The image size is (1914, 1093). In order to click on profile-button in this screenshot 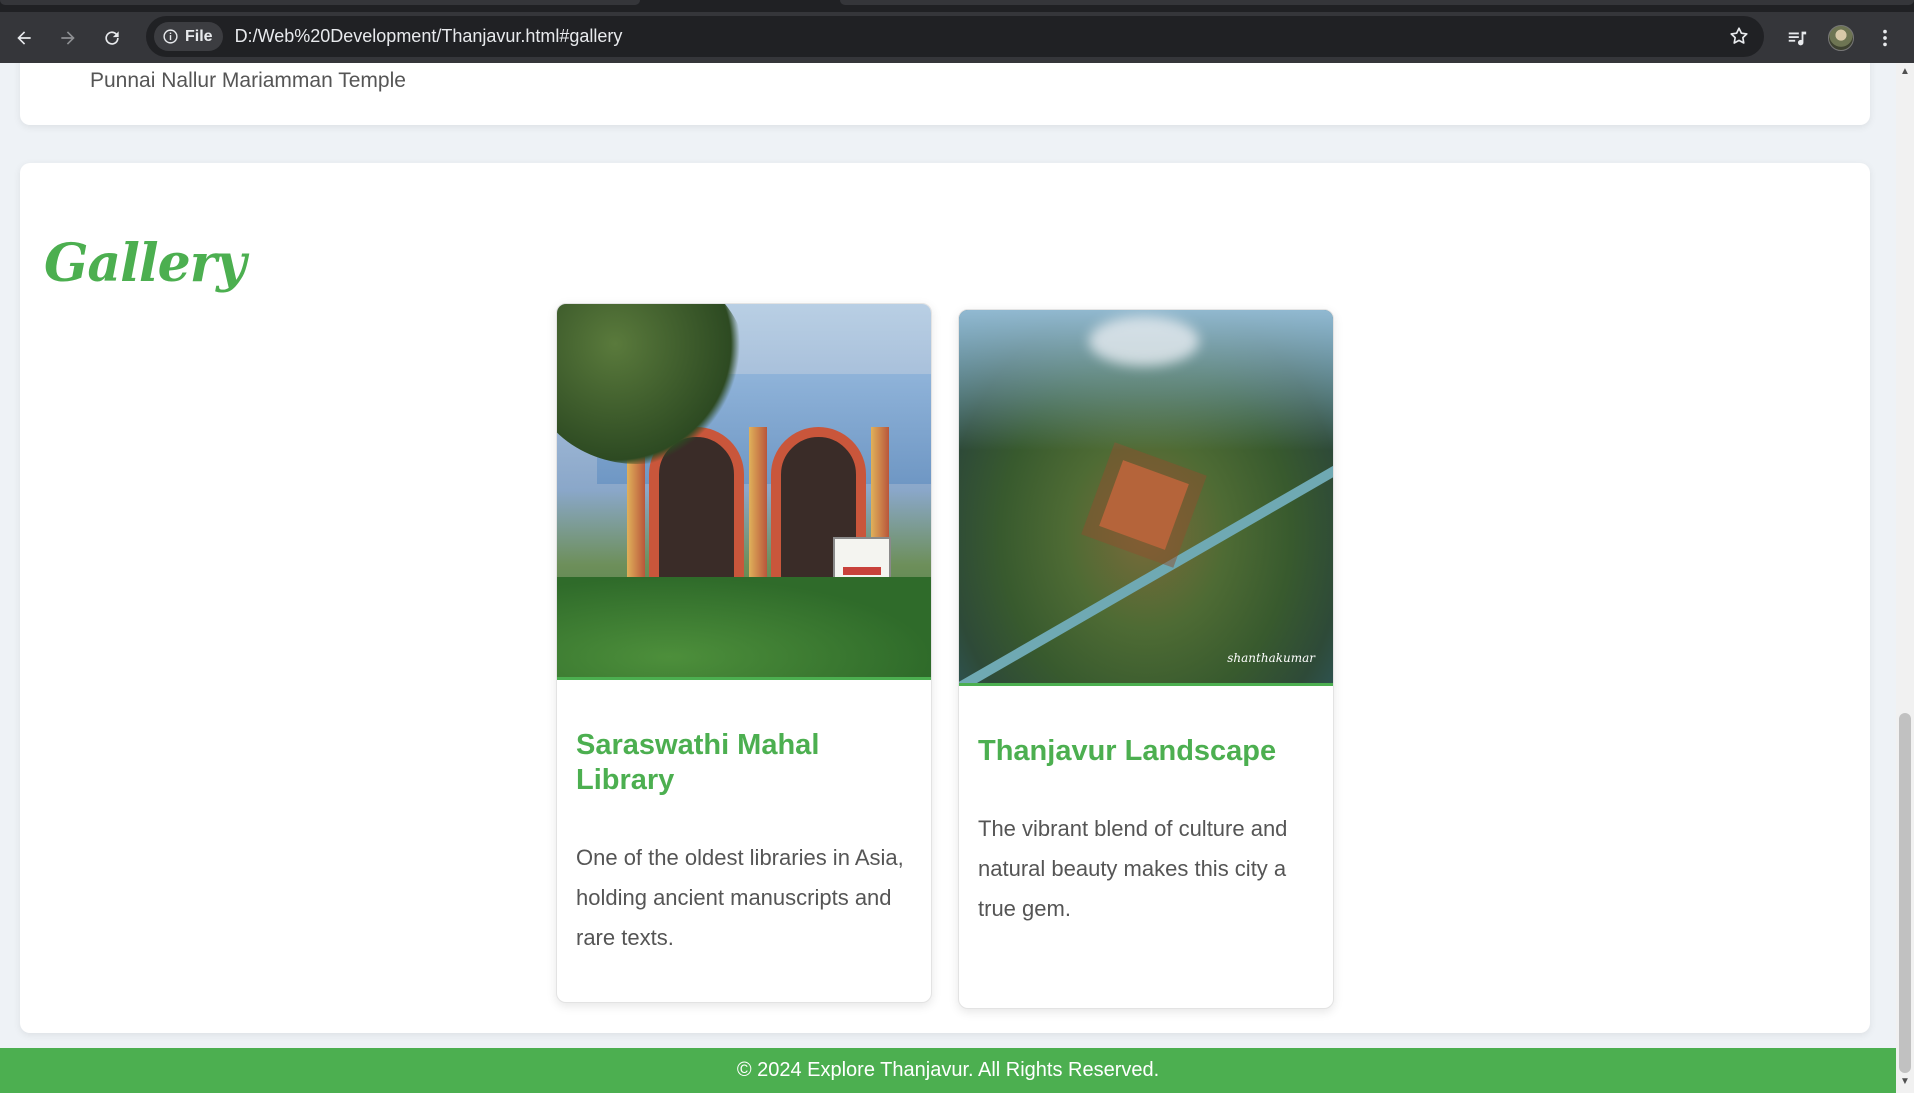, I will do `click(1841, 38)`.